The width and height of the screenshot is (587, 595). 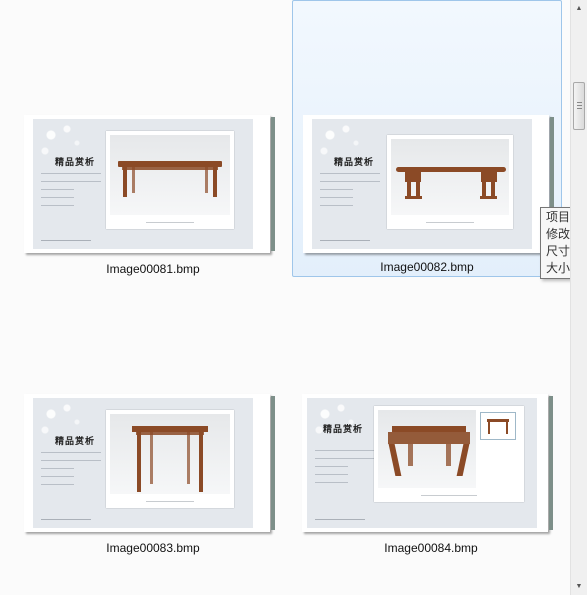 I want to click on file-name: Image00081.bmp, so click(x=153, y=269).